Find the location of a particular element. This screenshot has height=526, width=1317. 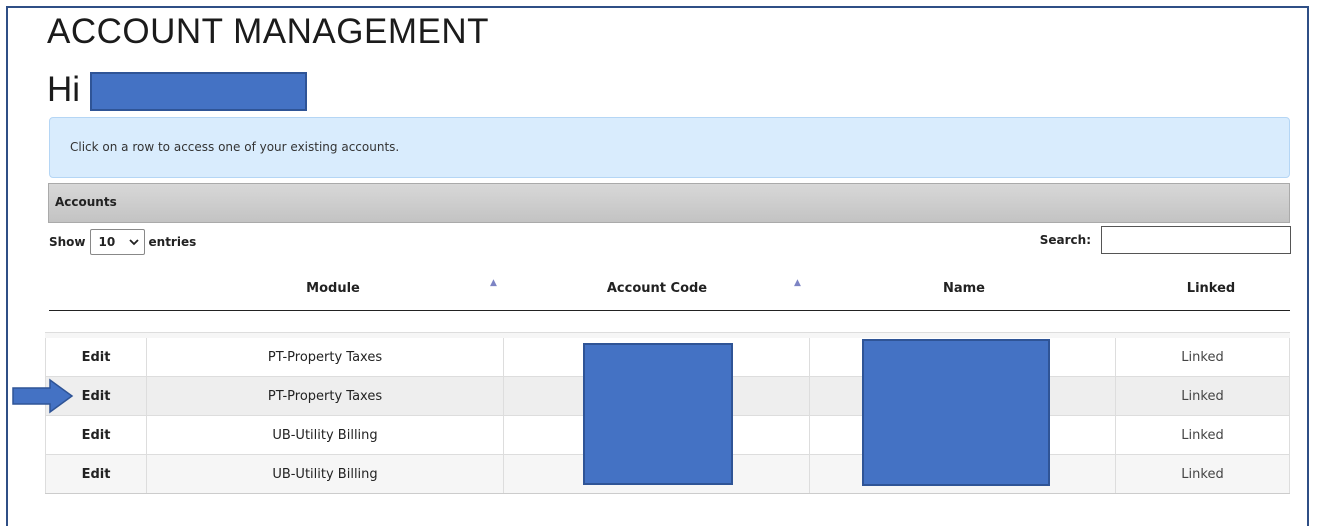

entries-select: 10 is located at coordinates (117, 242).